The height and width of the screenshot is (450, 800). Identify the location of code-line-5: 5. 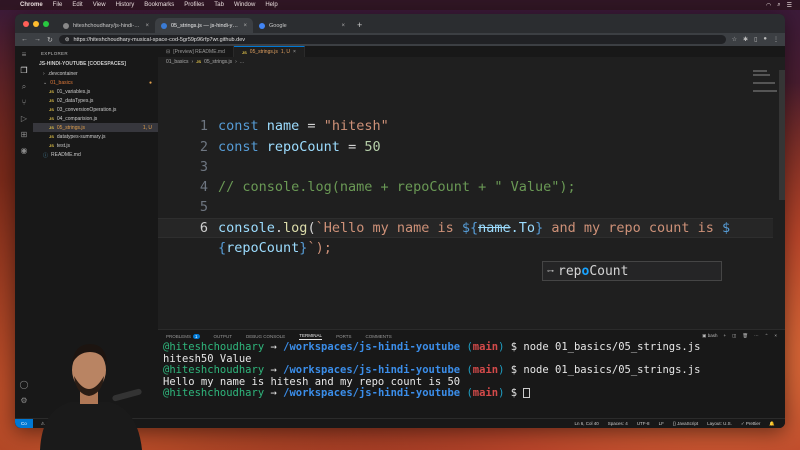
(188, 207).